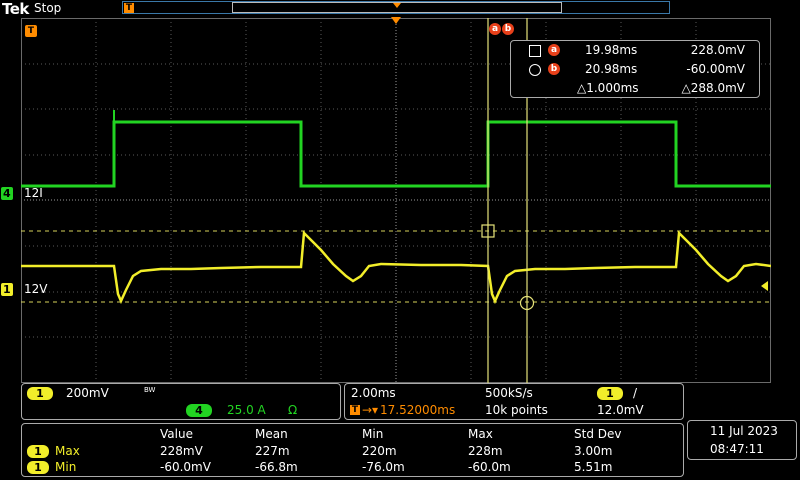 The image size is (800, 480). I want to click on ch4-scale-badge: 4, so click(199, 410).